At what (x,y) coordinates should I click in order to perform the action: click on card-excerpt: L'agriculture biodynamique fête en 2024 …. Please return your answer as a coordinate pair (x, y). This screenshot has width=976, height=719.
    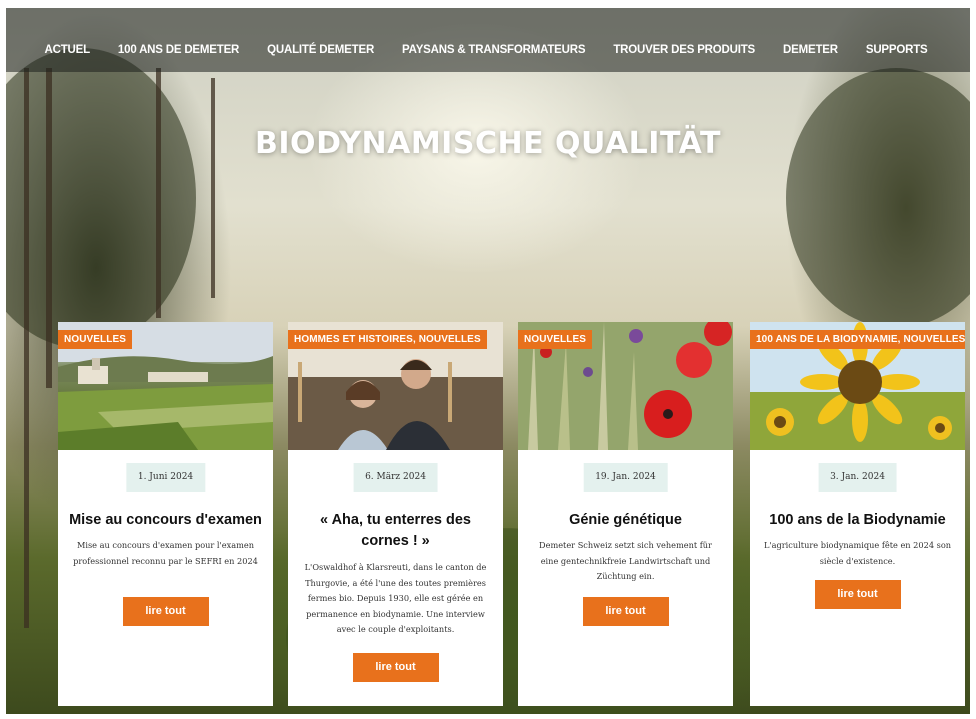
    Looking at the image, I should click on (857, 553).